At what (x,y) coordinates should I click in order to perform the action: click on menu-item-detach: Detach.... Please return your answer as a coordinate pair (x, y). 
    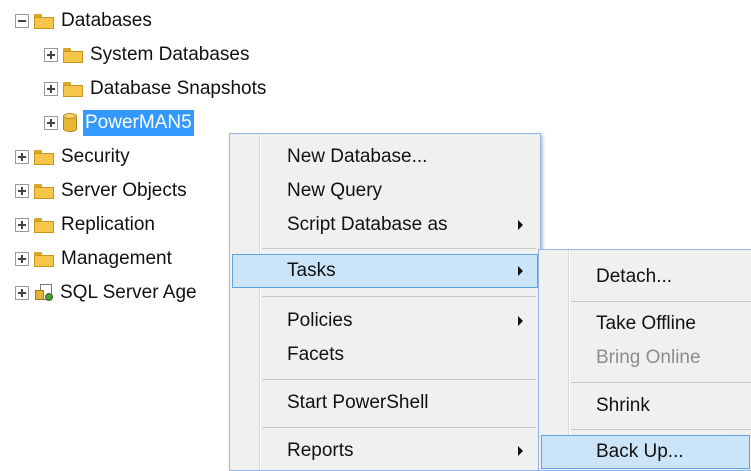
    Looking at the image, I should click on (645, 277).